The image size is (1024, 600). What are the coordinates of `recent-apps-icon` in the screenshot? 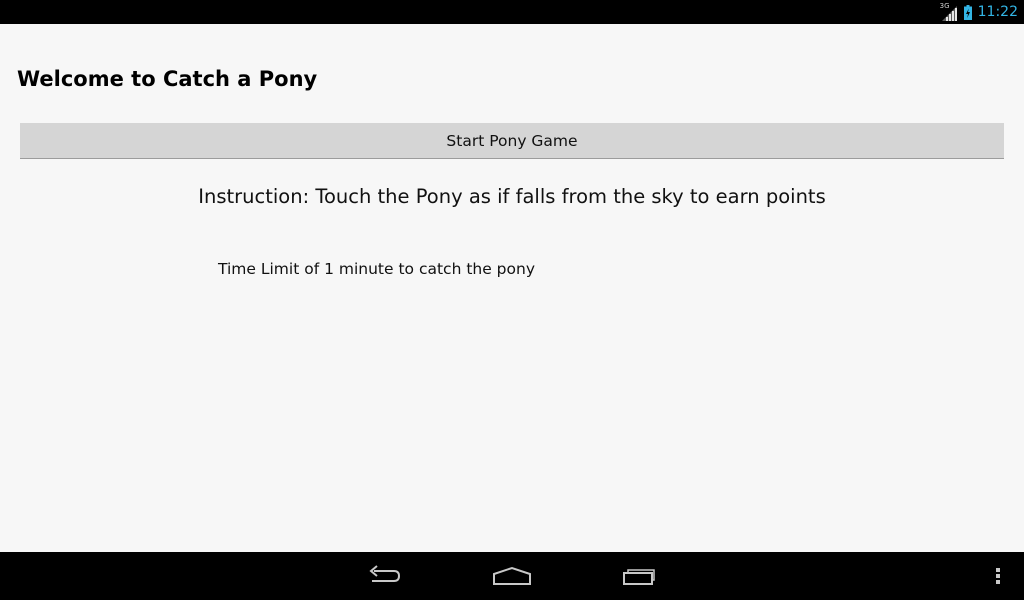 It's located at (639, 577).